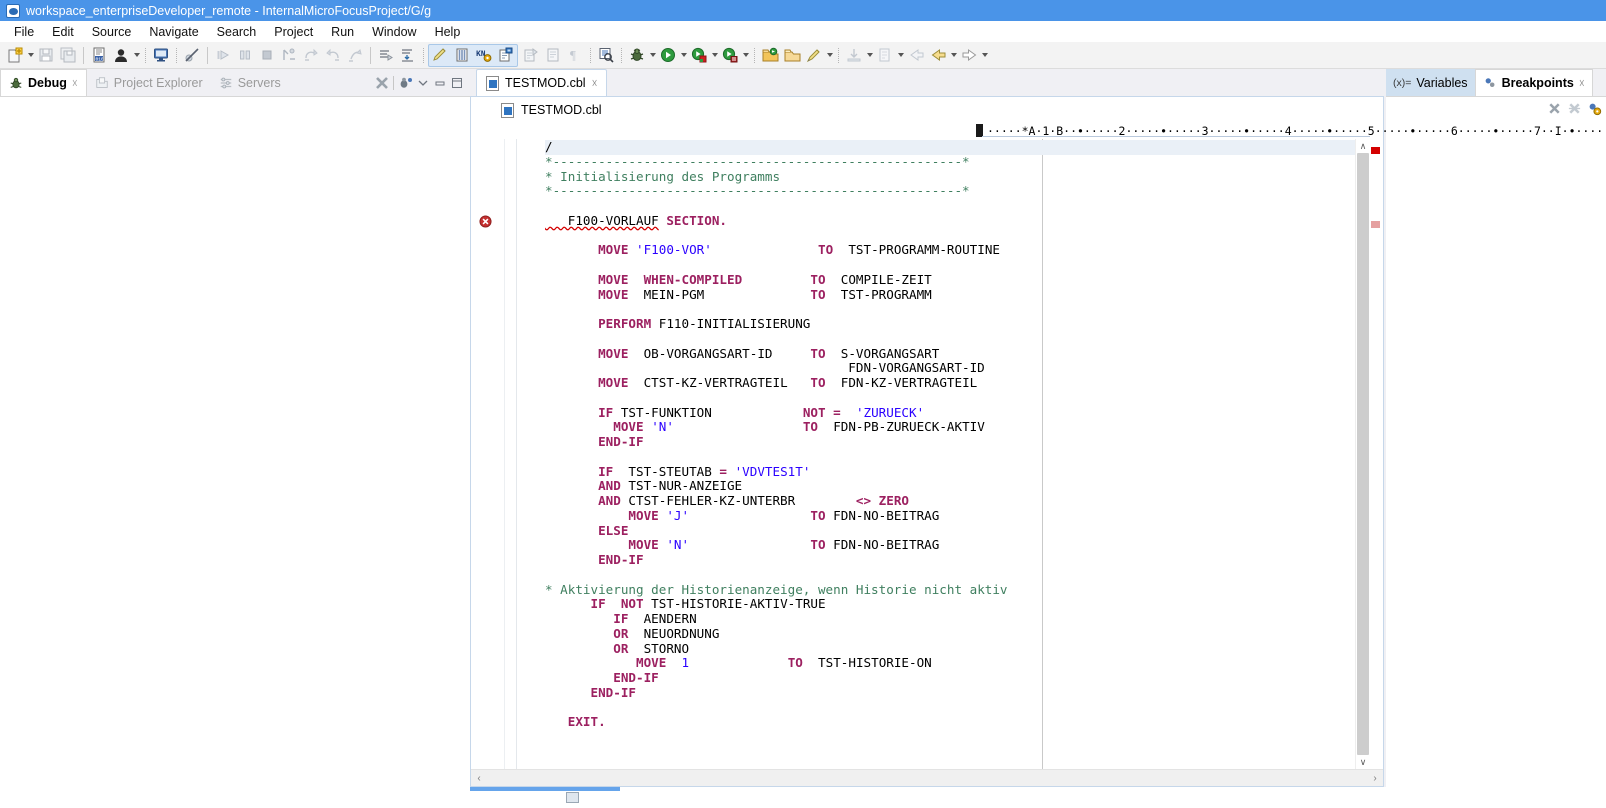  Describe the element at coordinates (1554, 108) in the screenshot. I see `remove-breakpoint-icon` at that location.